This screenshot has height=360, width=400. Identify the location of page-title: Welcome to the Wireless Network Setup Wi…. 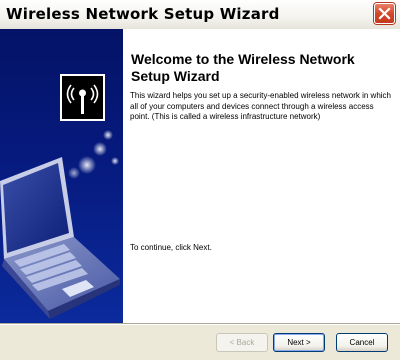
(243, 67).